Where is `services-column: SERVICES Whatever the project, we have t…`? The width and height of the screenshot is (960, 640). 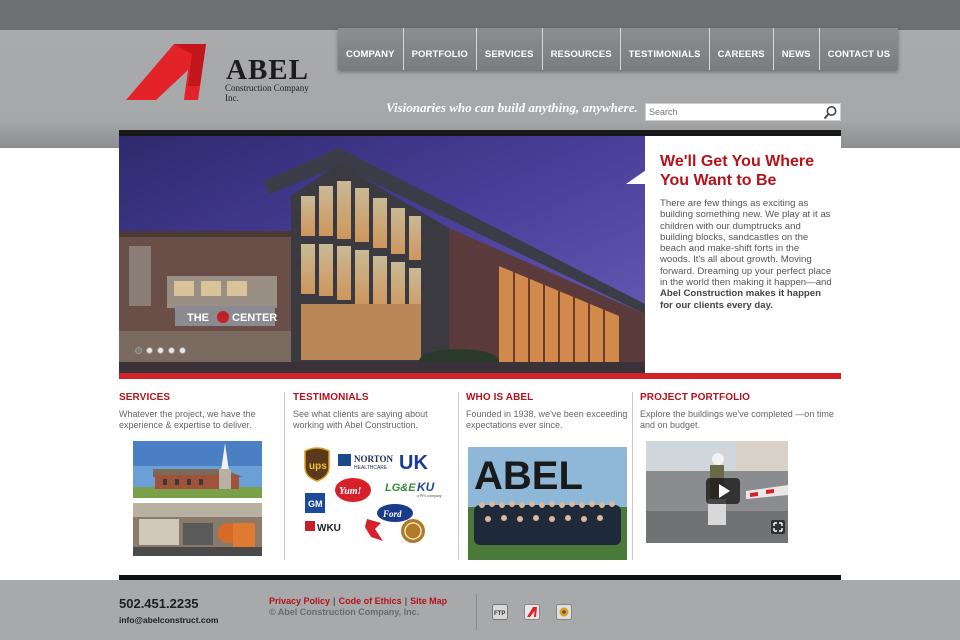
services-column: SERVICES Whatever the project, we have t… is located at coordinates (199, 476).